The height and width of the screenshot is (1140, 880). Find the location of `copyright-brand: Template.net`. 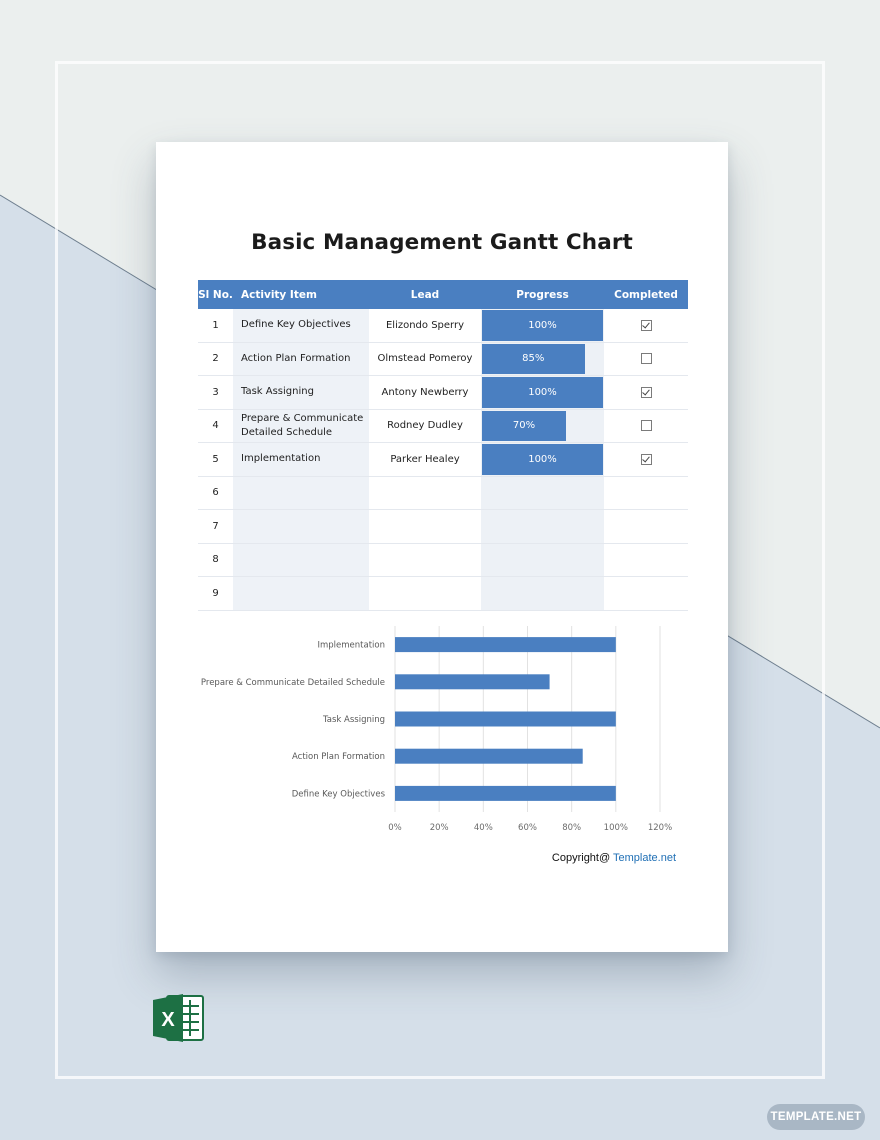

copyright-brand: Template.net is located at coordinates (644, 858).